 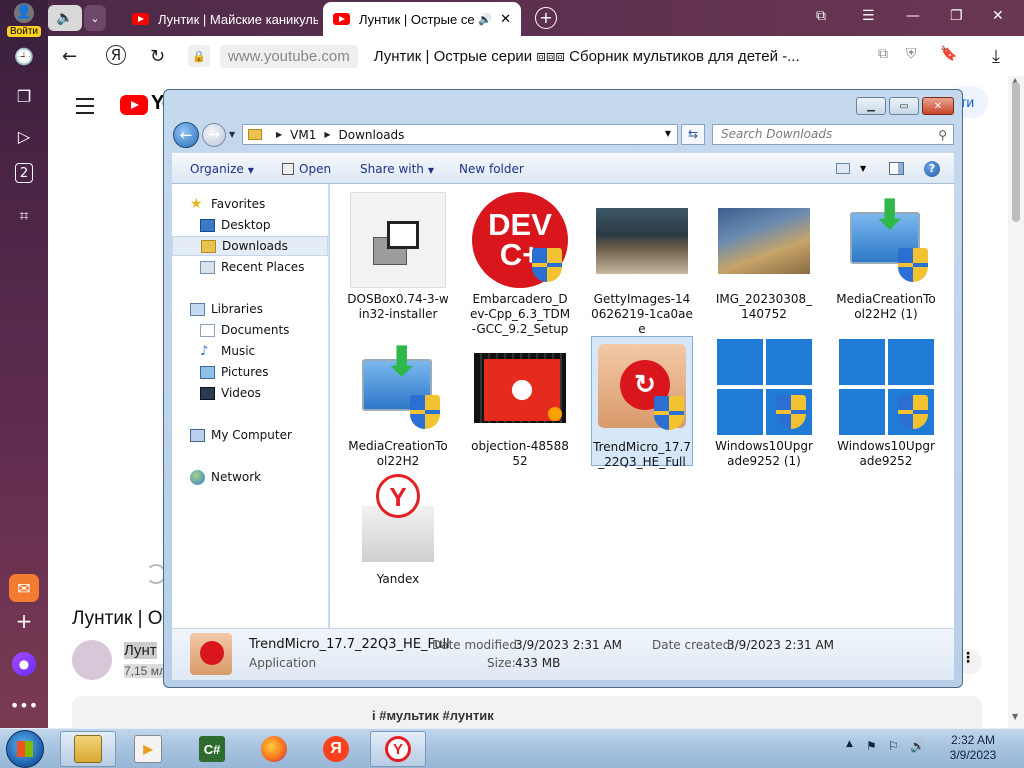 What do you see at coordinates (942, 135) in the screenshot?
I see `search-icon: ⚲` at bounding box center [942, 135].